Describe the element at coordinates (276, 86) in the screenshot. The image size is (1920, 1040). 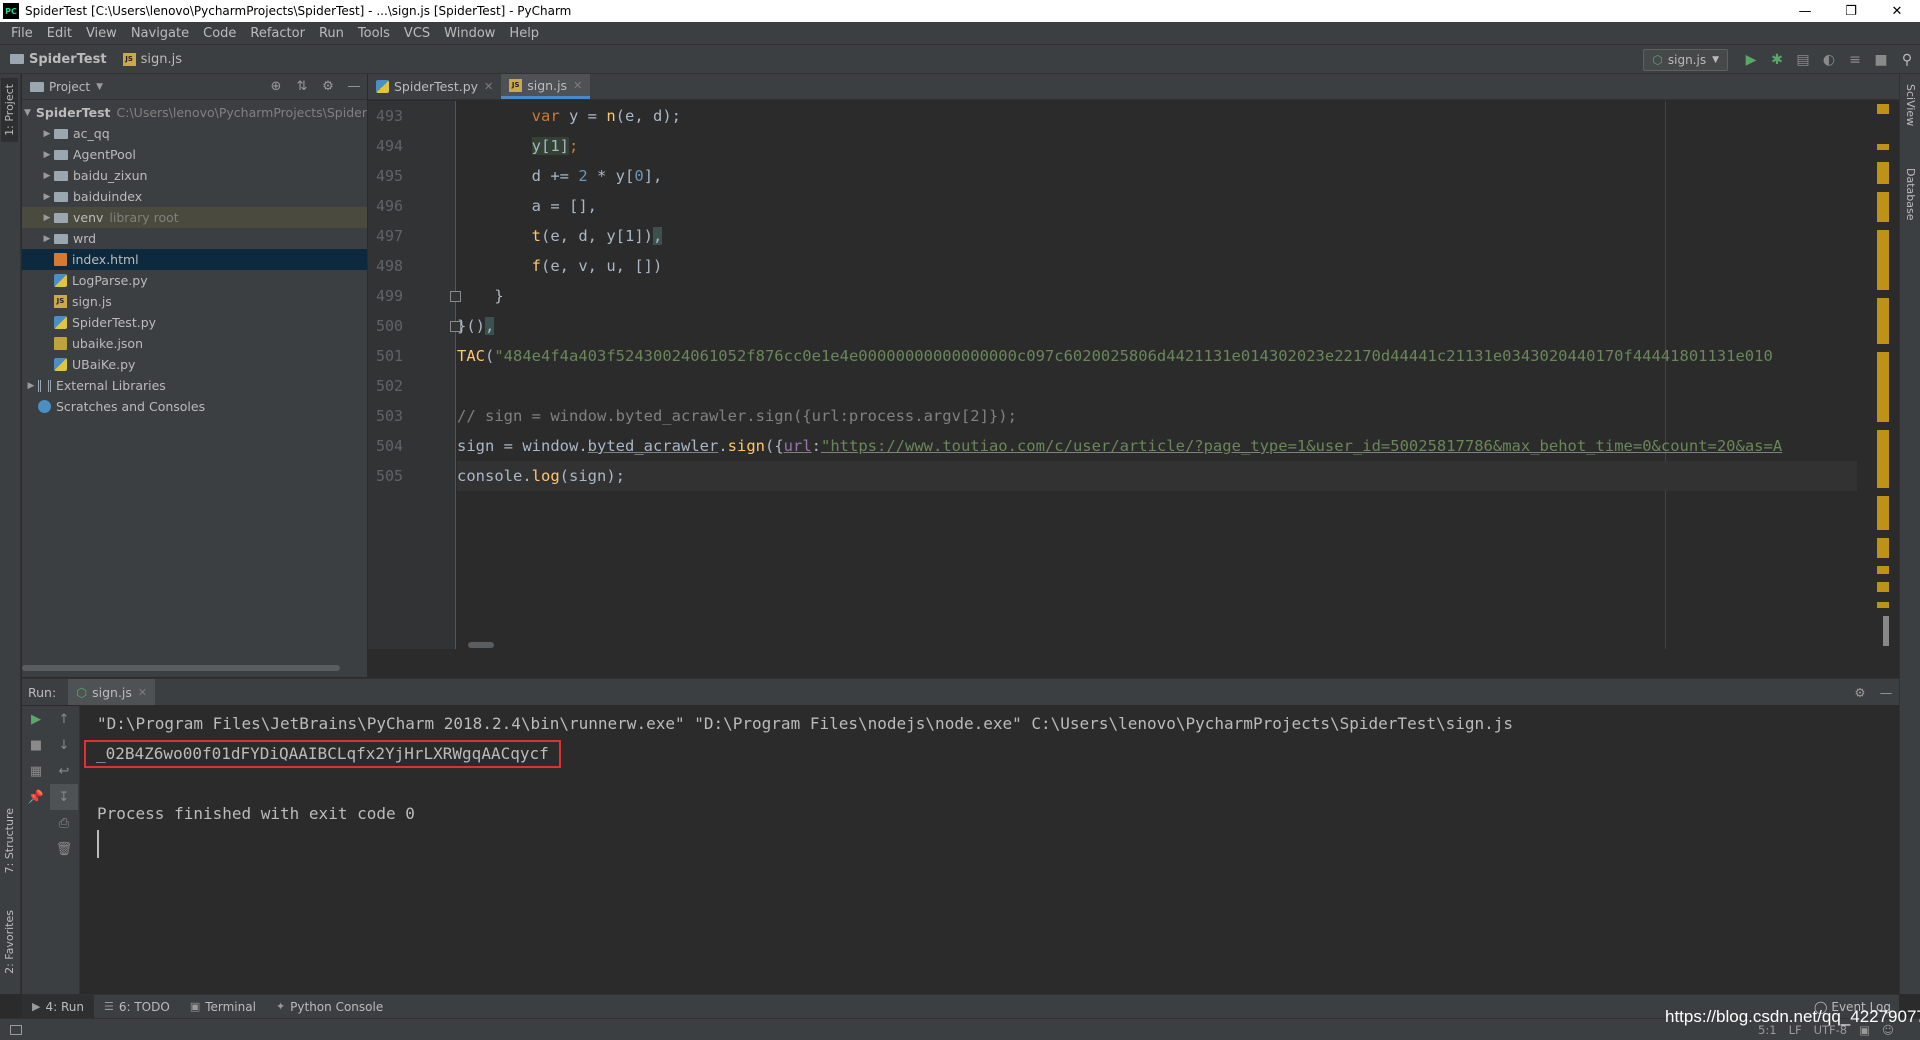
I see `locate-icon: ⊕` at that location.